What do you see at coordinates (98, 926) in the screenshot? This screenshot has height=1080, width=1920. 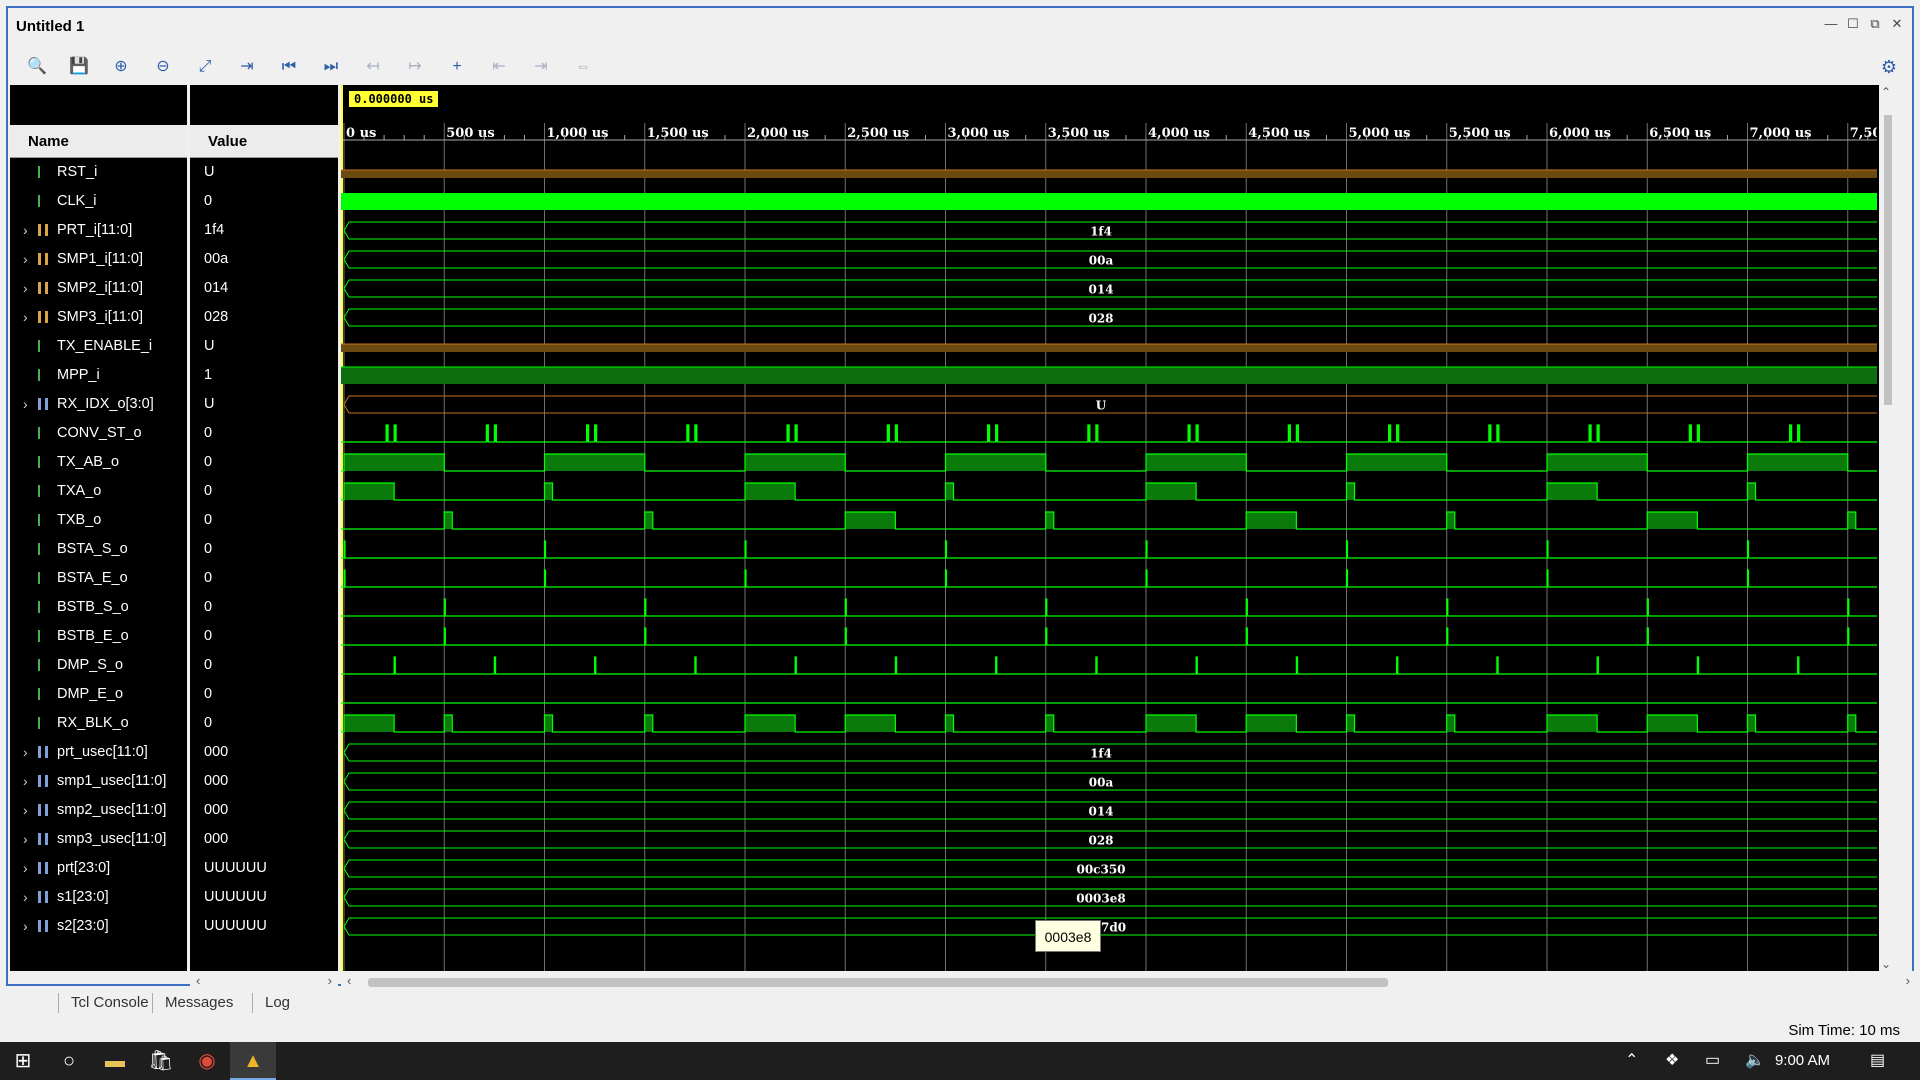 I see `signal-row: › s2[23:0]` at bounding box center [98, 926].